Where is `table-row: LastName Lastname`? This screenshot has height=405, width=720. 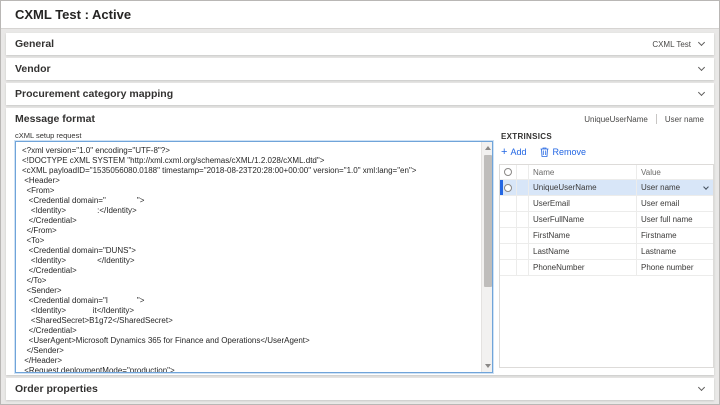 table-row: LastName Lastname is located at coordinates (606, 252).